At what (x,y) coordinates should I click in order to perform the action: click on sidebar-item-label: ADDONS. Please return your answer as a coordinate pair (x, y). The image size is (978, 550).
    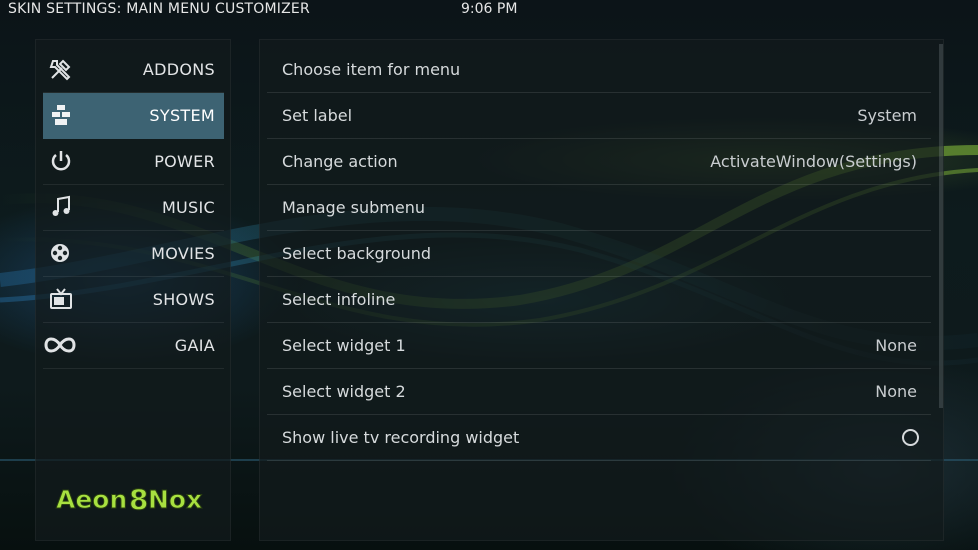
    Looking at the image, I should click on (178, 69).